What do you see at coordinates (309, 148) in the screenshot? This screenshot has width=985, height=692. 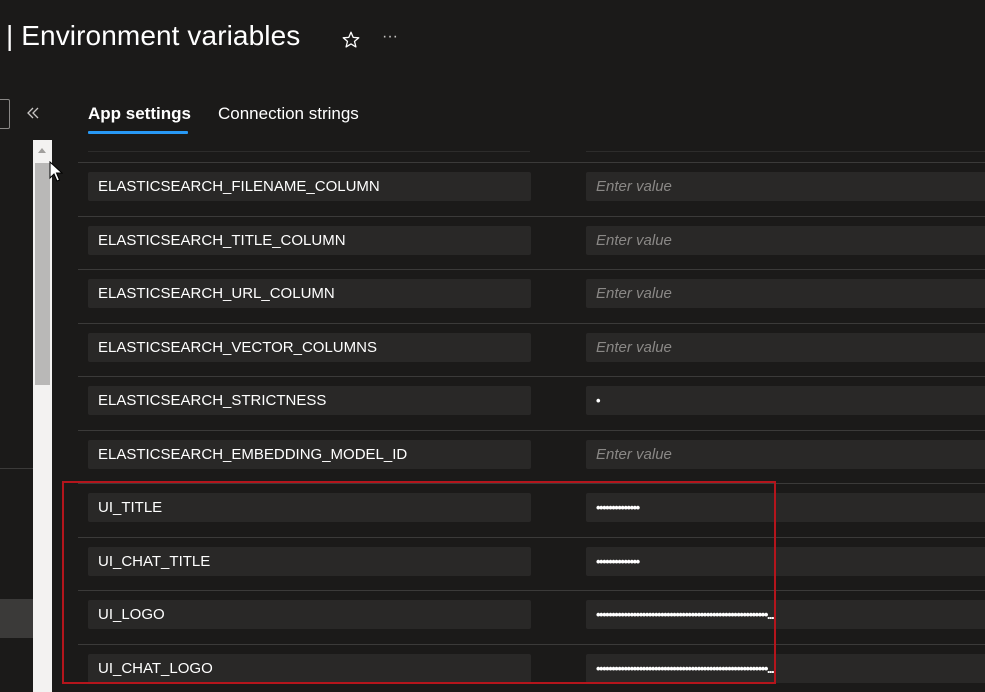 I see `setting-name-field-partial` at bounding box center [309, 148].